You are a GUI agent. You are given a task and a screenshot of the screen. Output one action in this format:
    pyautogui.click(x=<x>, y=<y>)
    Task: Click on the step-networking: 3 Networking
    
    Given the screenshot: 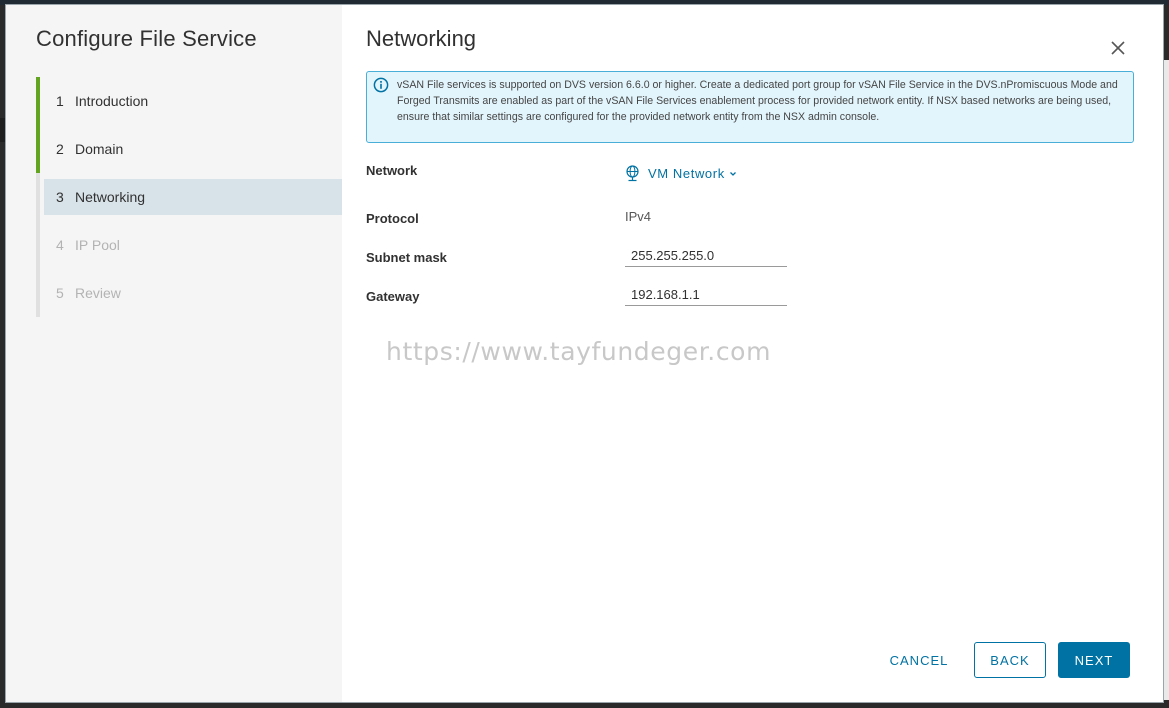 What is the action you would take?
    pyautogui.click(x=189, y=197)
    